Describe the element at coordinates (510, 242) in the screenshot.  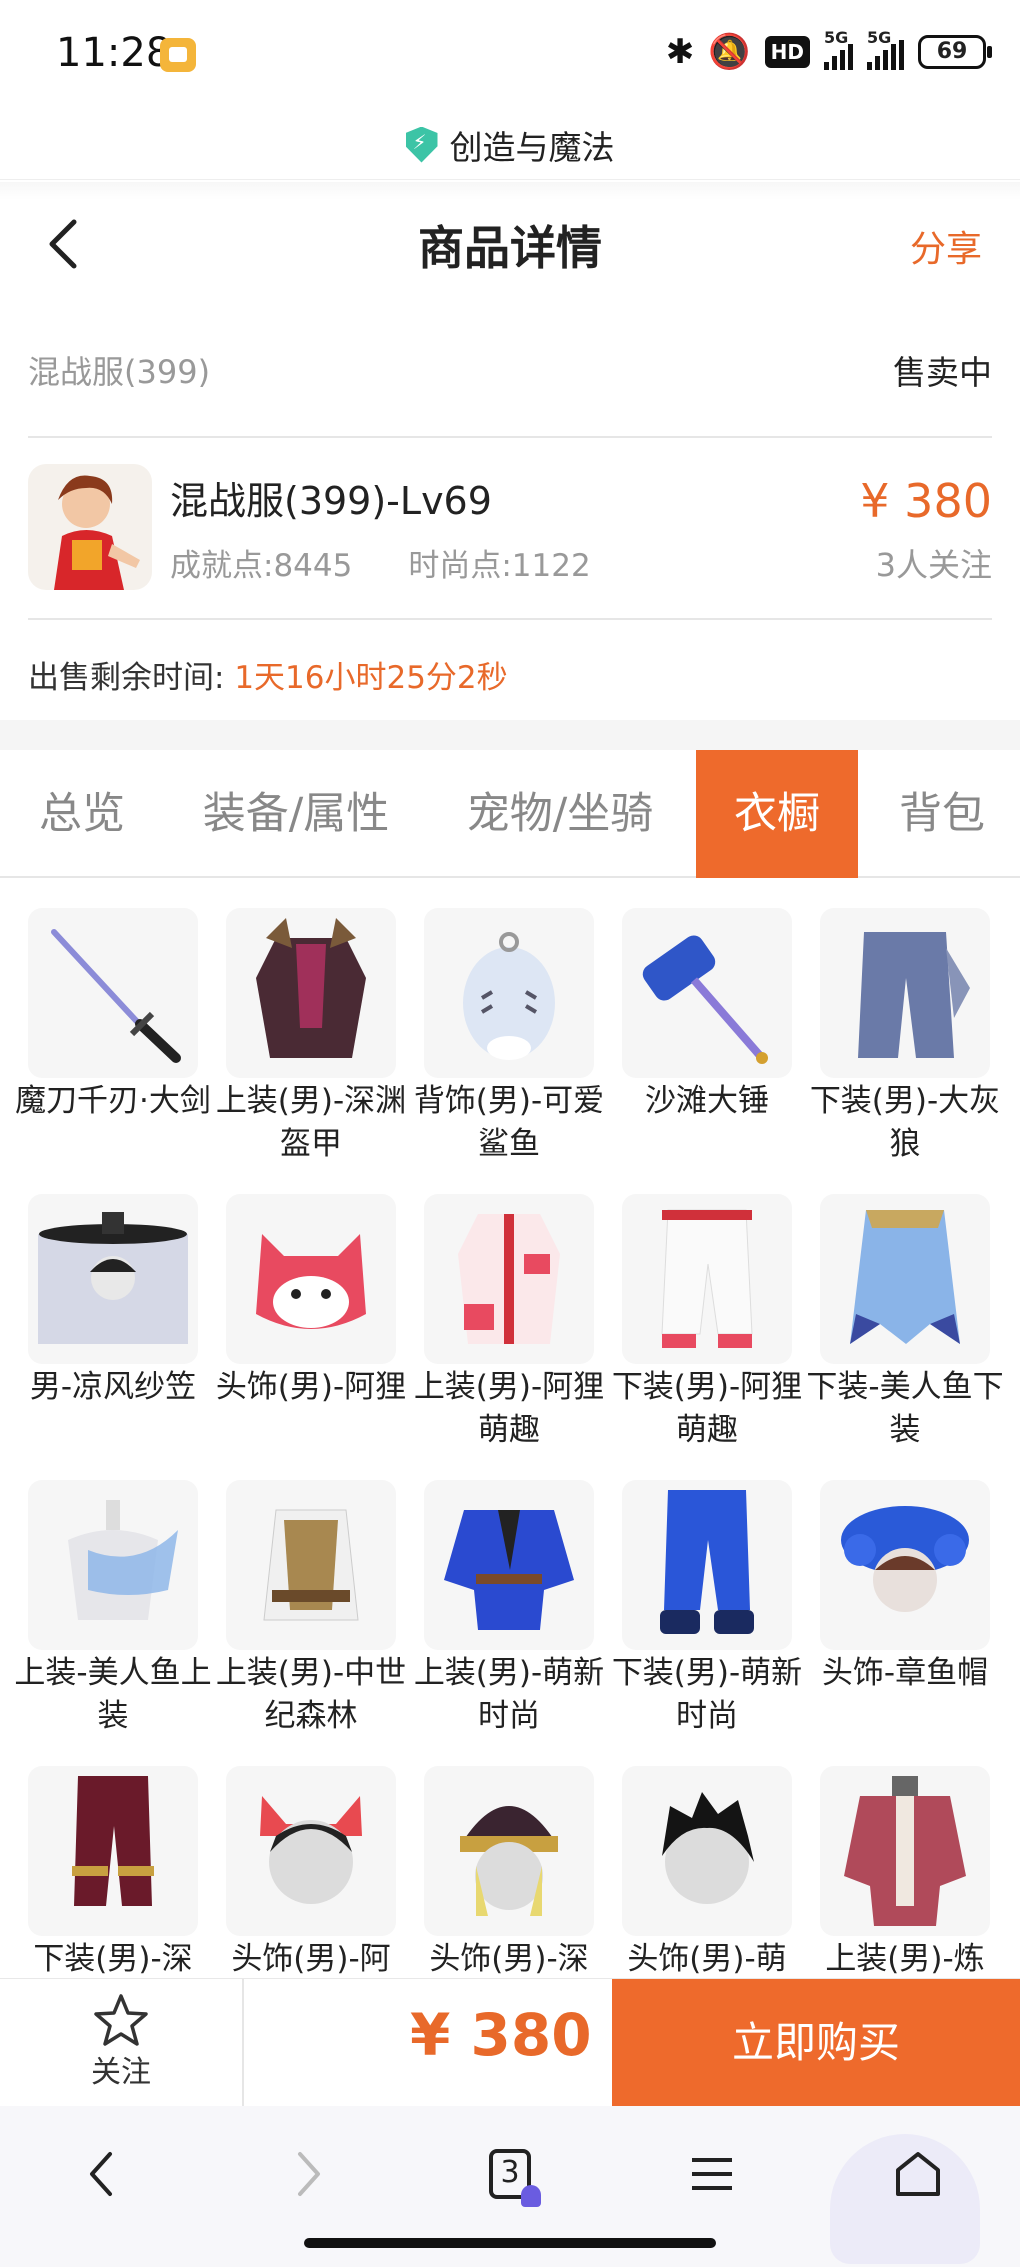
I see `page-header: 商品详情 分享` at that location.